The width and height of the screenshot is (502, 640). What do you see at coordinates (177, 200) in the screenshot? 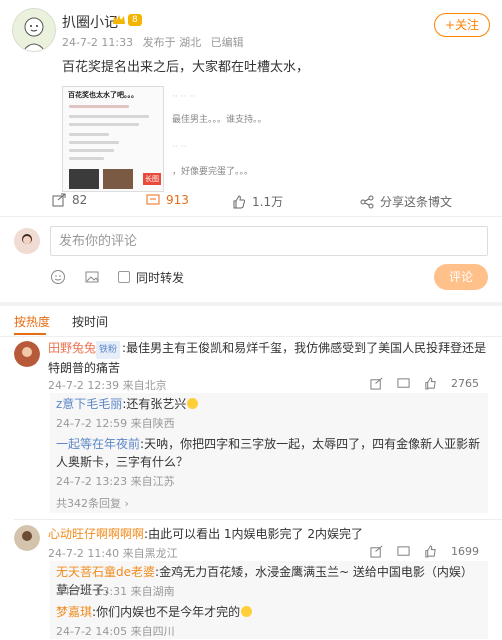
I see `comment-count: 913` at bounding box center [177, 200].